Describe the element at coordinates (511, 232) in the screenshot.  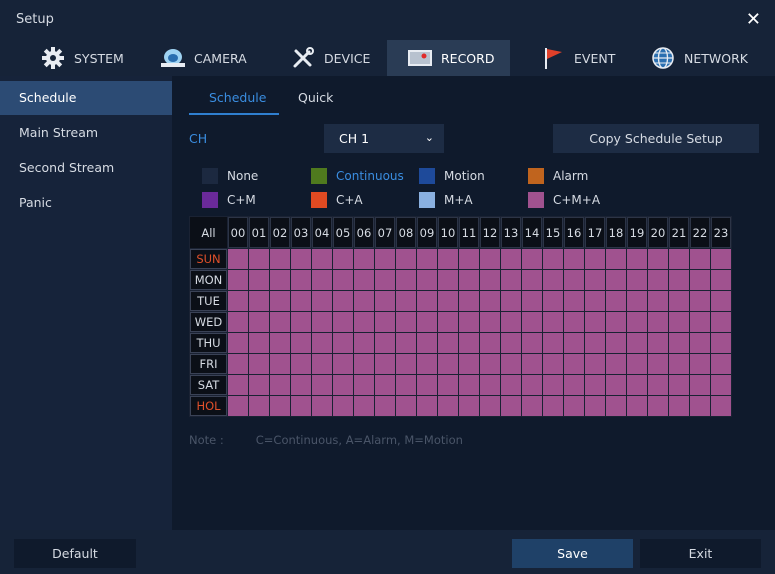
I see `hour-header: 13` at that location.